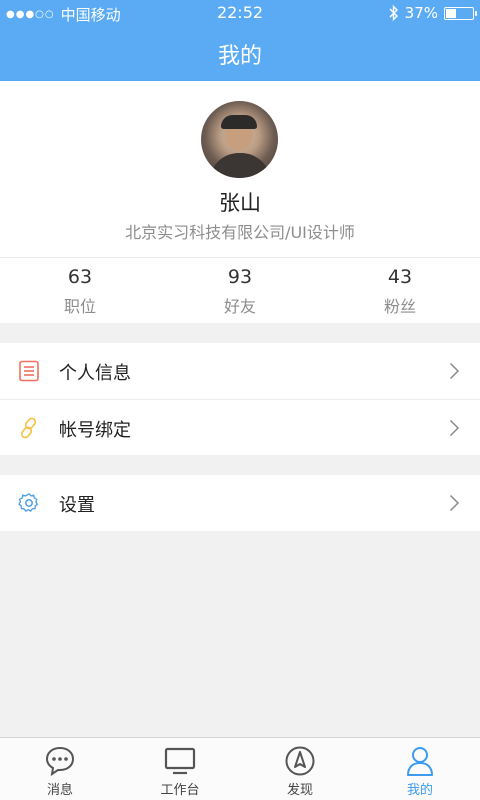 The image size is (480, 800). What do you see at coordinates (28, 502) in the screenshot?
I see `gear-icon` at bounding box center [28, 502].